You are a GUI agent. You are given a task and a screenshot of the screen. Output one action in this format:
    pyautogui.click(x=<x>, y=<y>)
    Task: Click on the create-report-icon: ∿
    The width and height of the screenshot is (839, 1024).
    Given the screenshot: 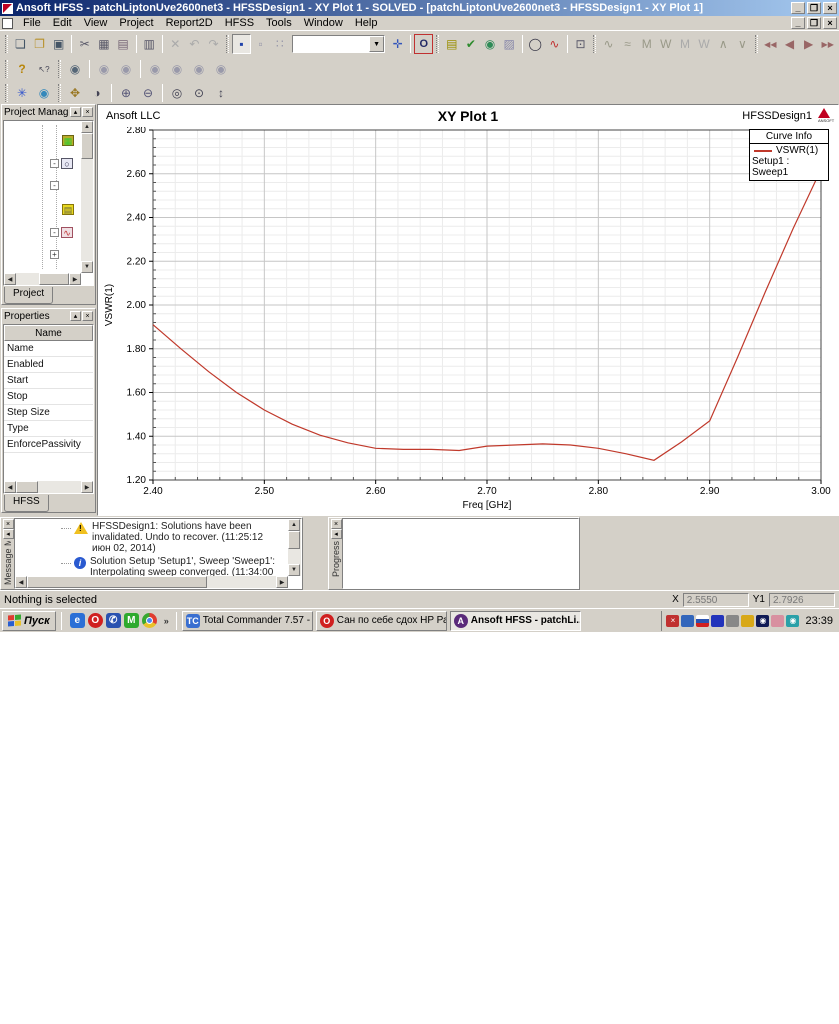 What is the action you would take?
    pyautogui.click(x=554, y=44)
    